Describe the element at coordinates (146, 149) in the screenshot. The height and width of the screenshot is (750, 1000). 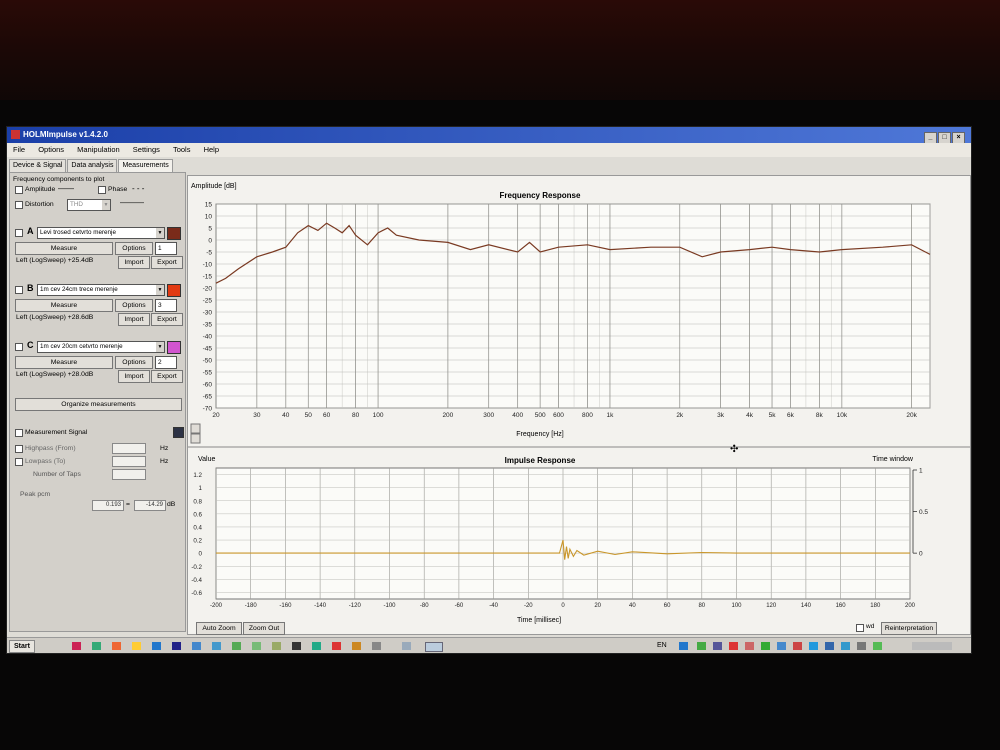
I see `menu-settings: Settings` at that location.